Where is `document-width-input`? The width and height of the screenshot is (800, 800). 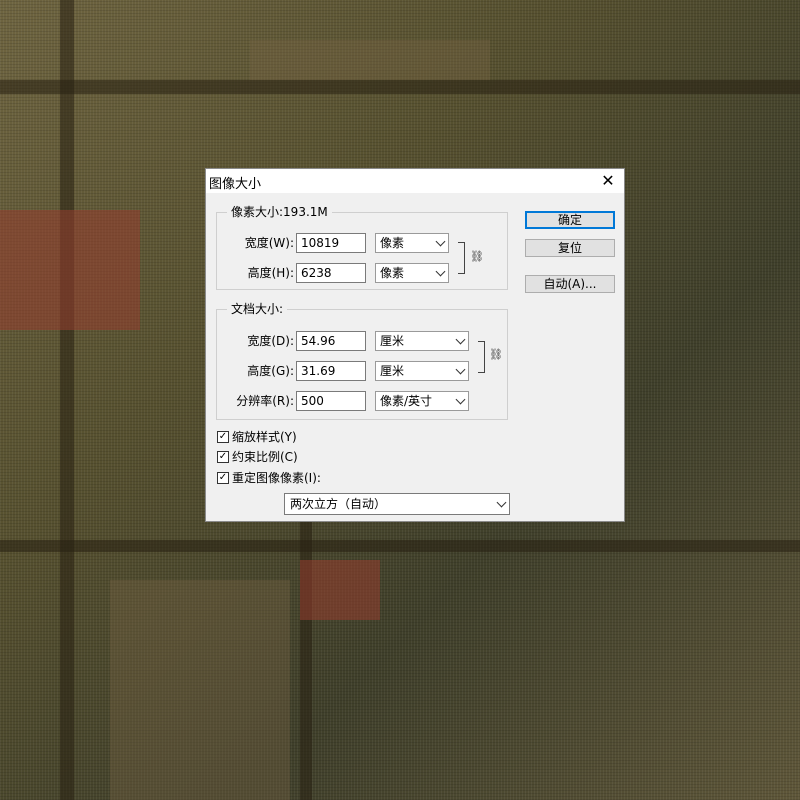 document-width-input is located at coordinates (331, 341).